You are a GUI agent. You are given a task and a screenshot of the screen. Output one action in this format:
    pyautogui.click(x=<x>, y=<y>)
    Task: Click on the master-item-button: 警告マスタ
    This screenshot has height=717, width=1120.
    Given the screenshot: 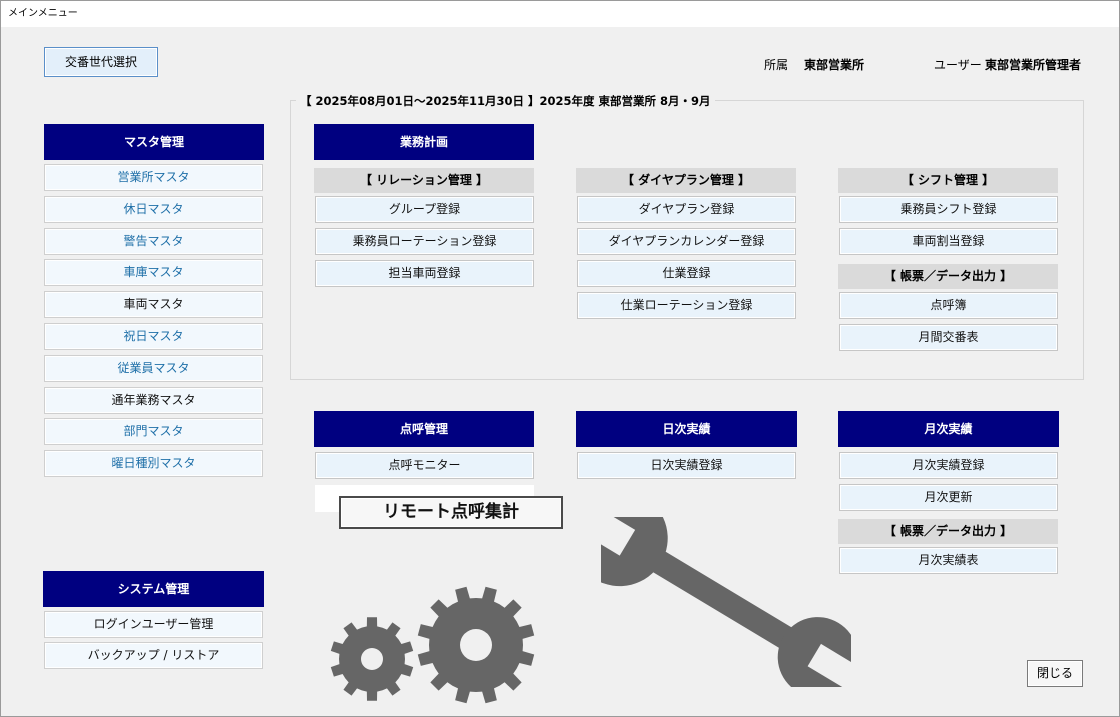 What is the action you would take?
    pyautogui.click(x=153, y=241)
    